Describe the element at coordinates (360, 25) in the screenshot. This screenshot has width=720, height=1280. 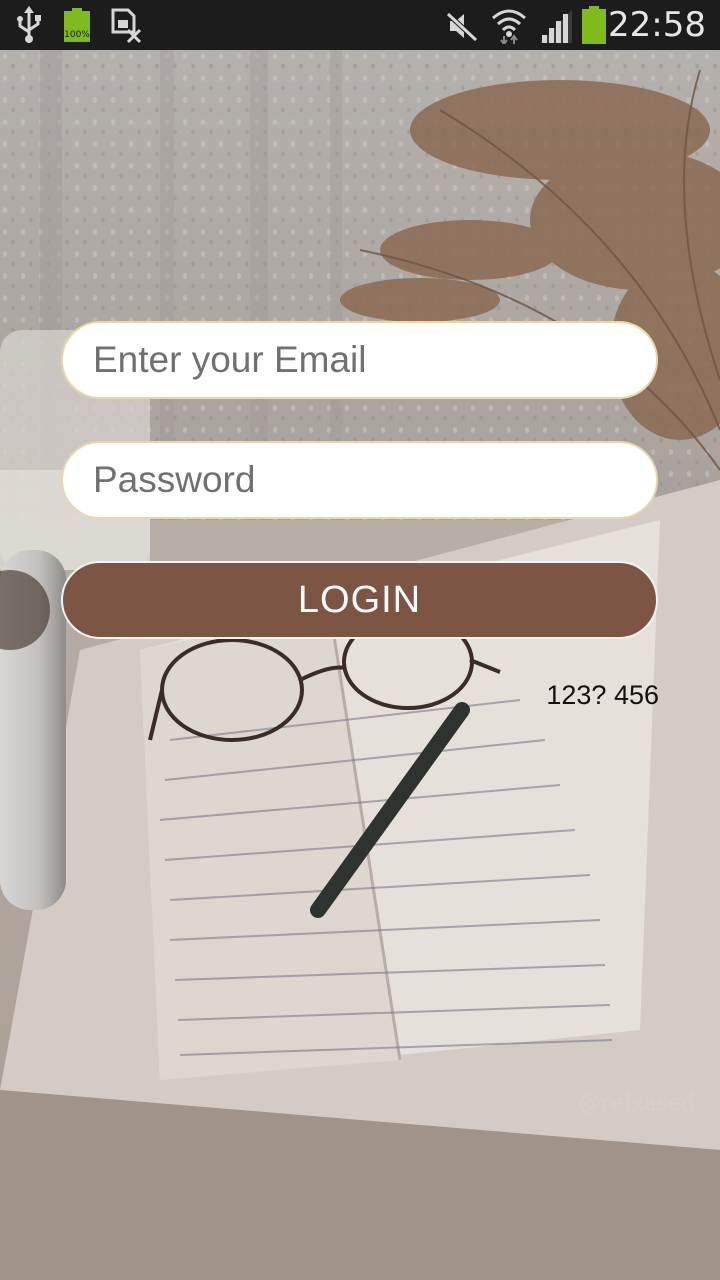
I see `status-bar: 100% 22:58` at that location.